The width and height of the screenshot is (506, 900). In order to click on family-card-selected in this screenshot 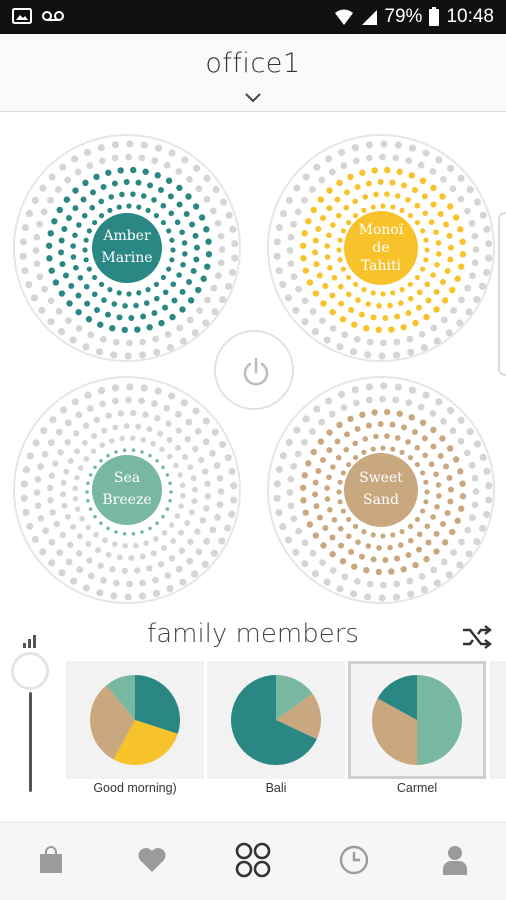, I will do `click(417, 720)`.